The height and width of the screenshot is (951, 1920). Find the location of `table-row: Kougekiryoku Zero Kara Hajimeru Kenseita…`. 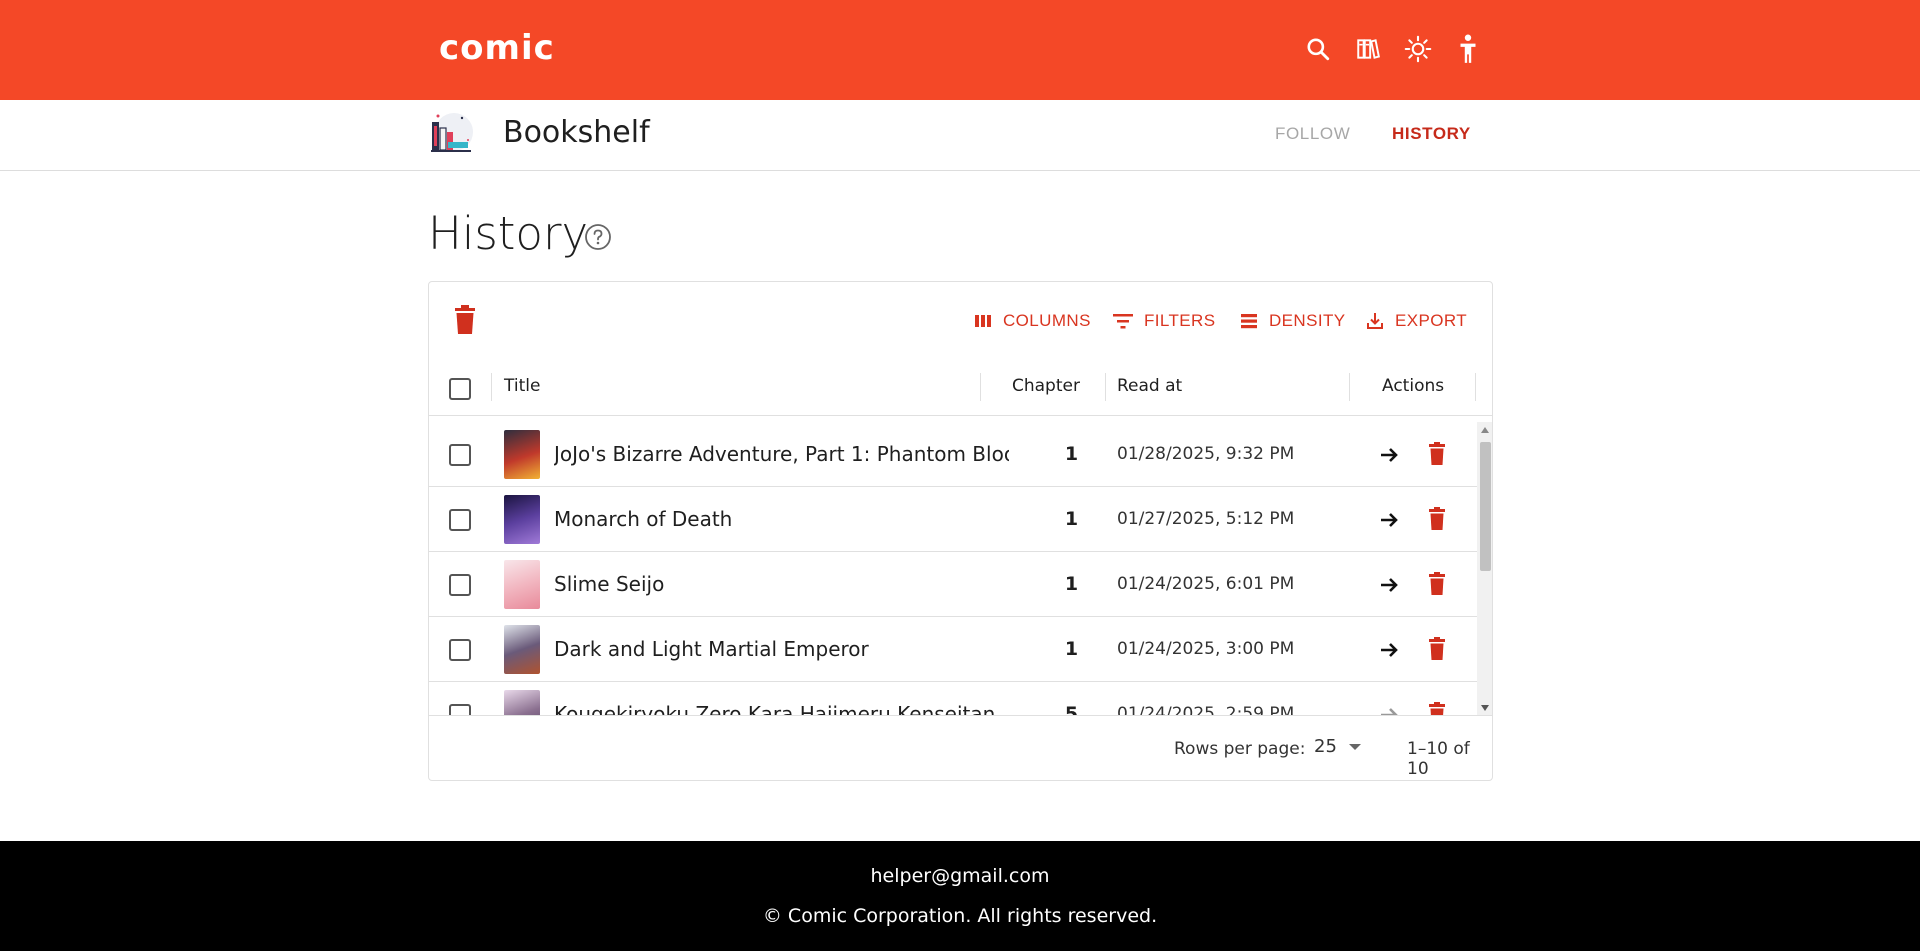

table-row: Kougekiryoku Zero Kara Hajimeru Kenseita… is located at coordinates (953, 699).